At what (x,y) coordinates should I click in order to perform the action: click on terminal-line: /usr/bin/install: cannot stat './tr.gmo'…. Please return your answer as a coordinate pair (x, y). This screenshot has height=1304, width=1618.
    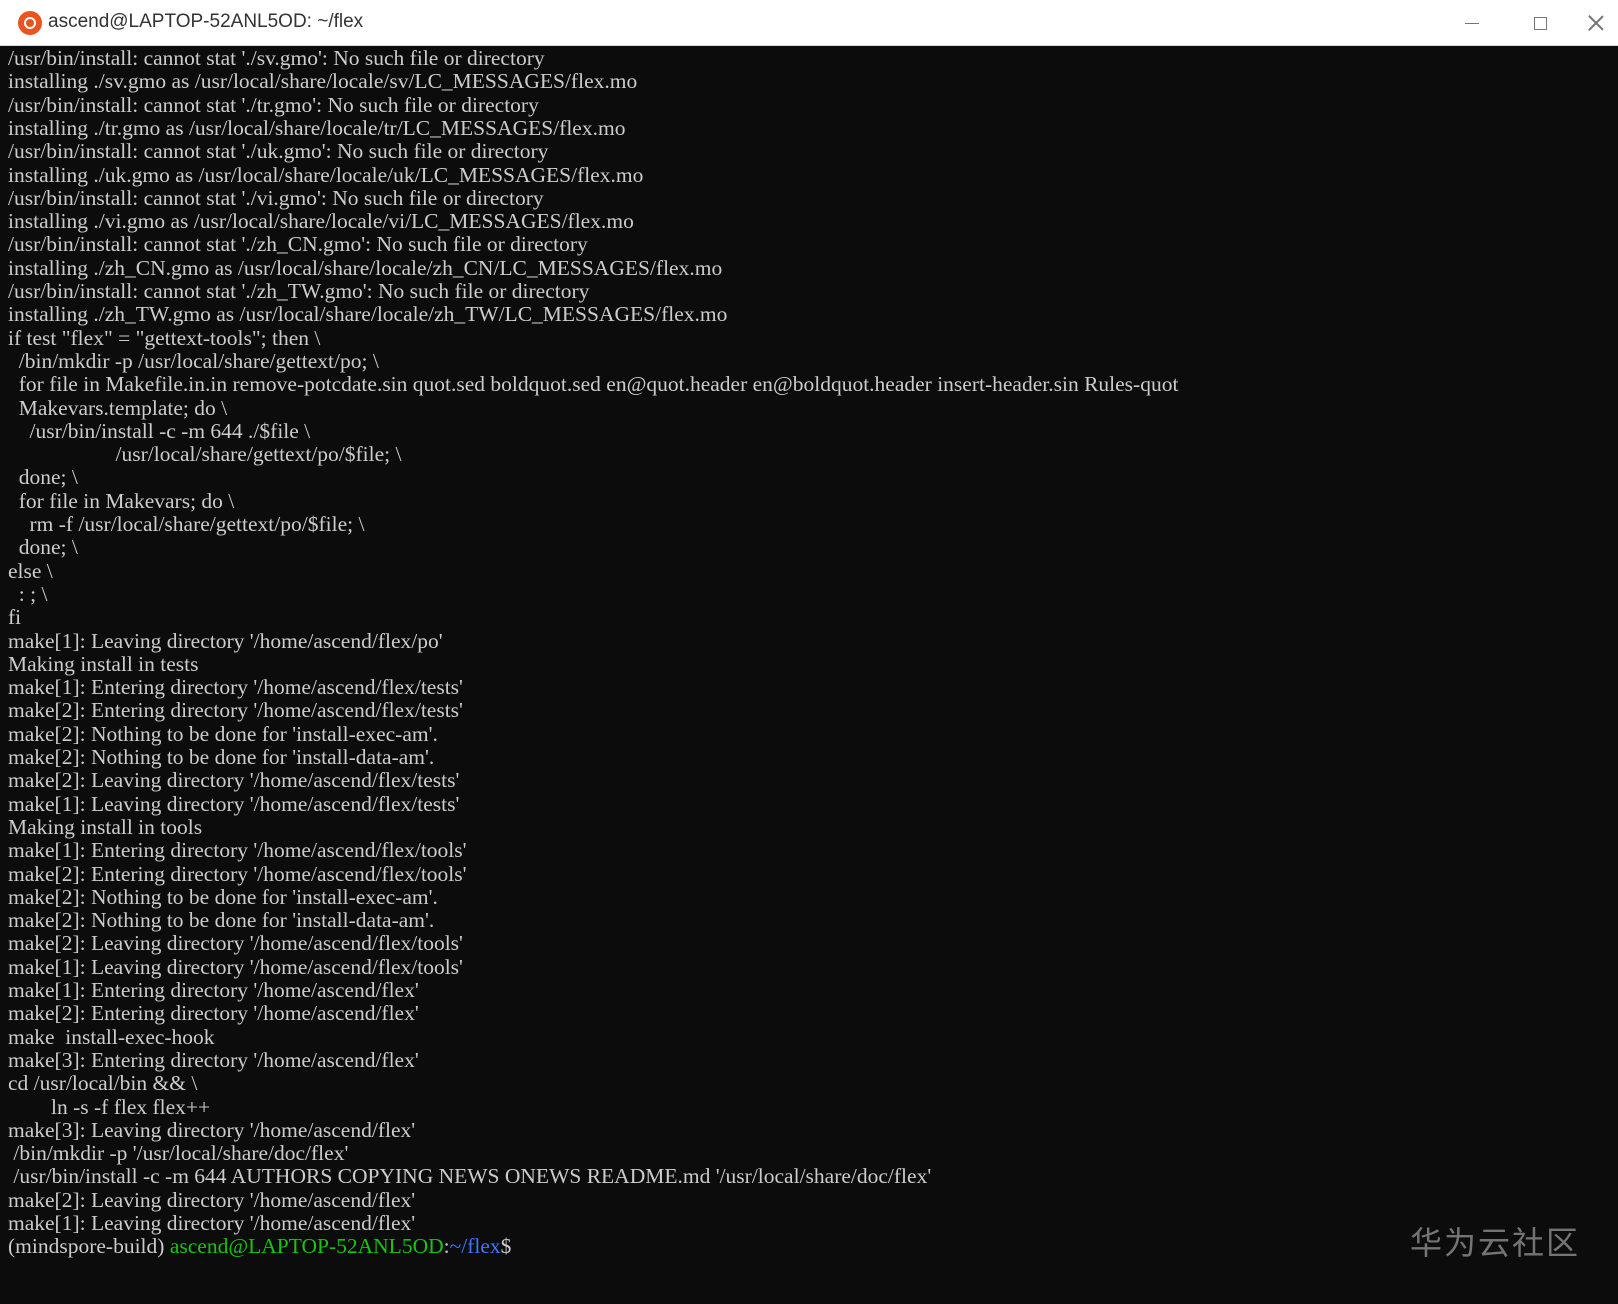
    Looking at the image, I should click on (273, 104).